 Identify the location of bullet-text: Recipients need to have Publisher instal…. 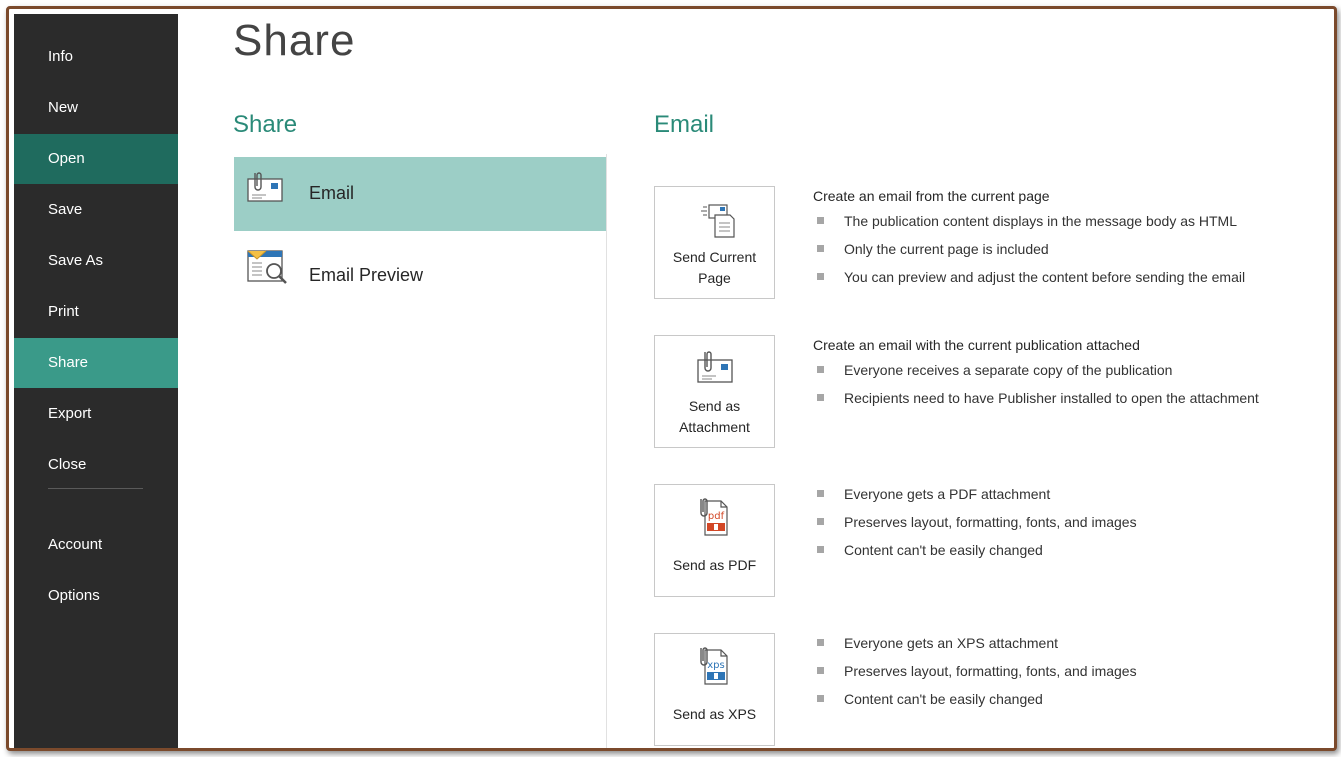
(1051, 398).